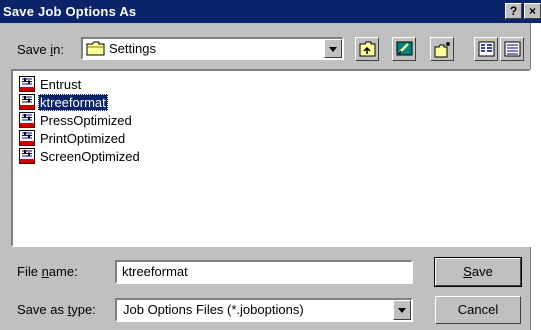  I want to click on title-bar: Save Job Options As ? ×, so click(270, 11).